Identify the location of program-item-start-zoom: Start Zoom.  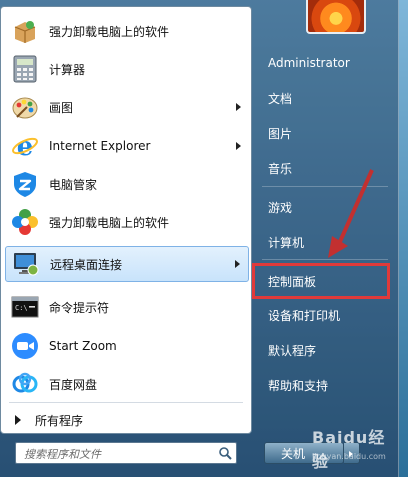
(127, 346).